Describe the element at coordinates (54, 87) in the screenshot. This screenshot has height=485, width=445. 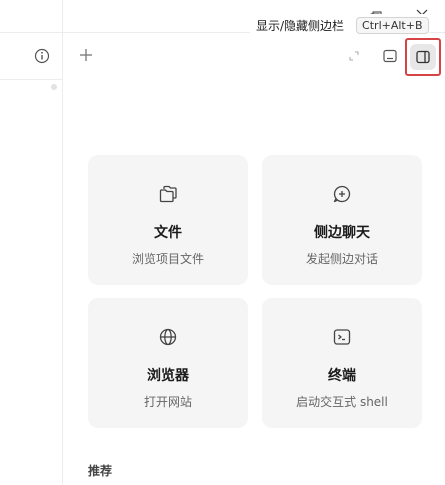
I see `scrollbar-thumb` at that location.